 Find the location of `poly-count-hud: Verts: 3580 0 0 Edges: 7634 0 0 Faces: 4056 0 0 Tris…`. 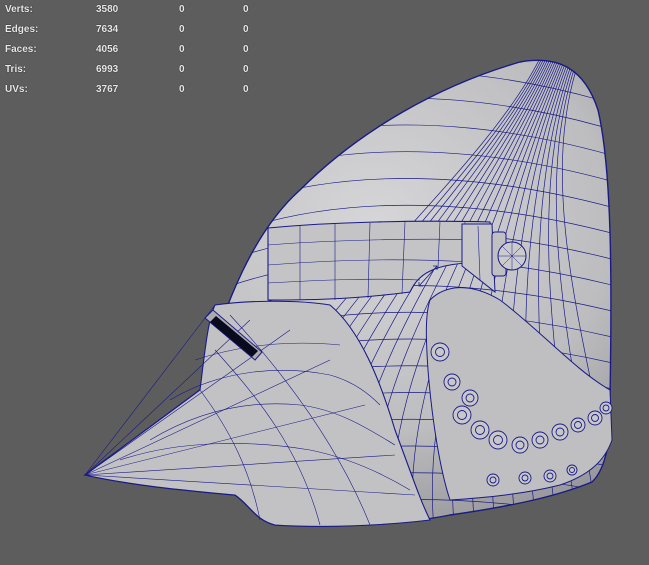

poly-count-hud: Verts: 3580 0 0 Edges: 7634 0 0 Faces: 4056 0 0 Tris… is located at coordinates (130, 50).